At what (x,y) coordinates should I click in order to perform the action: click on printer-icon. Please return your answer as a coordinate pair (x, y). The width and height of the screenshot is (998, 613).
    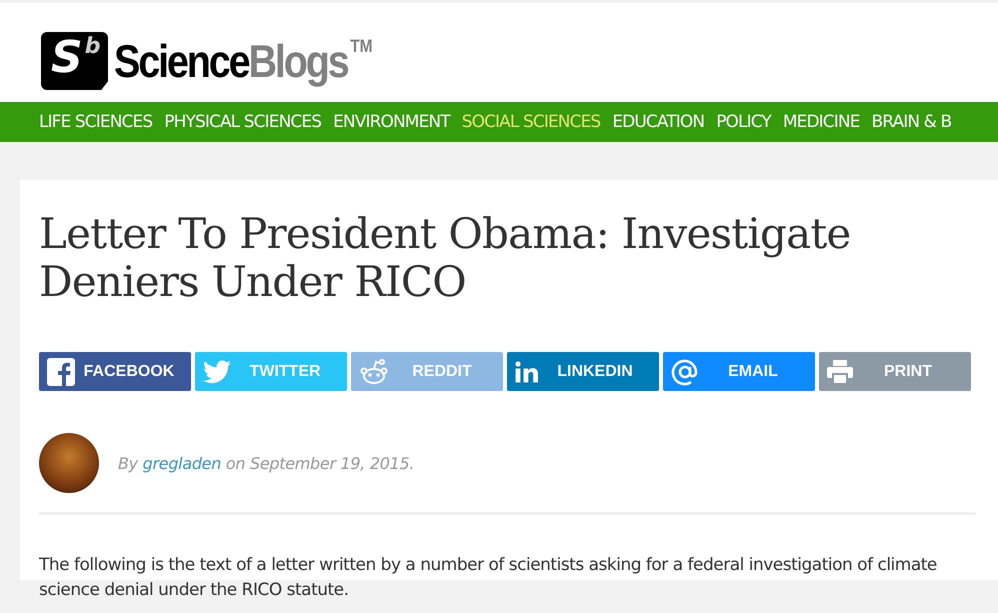
    Looking at the image, I should click on (840, 372).